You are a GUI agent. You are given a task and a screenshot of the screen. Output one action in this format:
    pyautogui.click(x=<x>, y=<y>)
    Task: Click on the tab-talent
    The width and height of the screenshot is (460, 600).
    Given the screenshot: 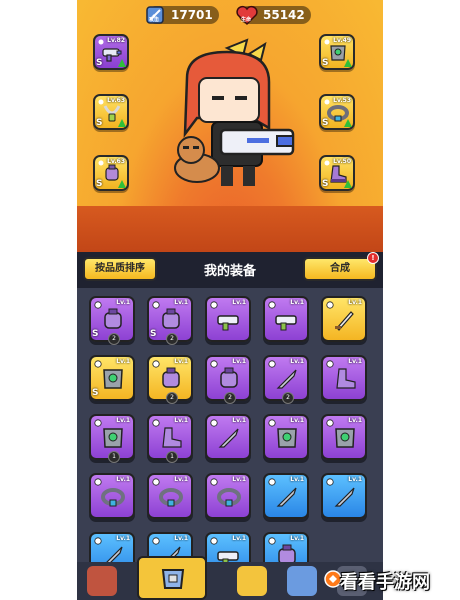 What is the action you would take?
    pyautogui.click(x=302, y=581)
    